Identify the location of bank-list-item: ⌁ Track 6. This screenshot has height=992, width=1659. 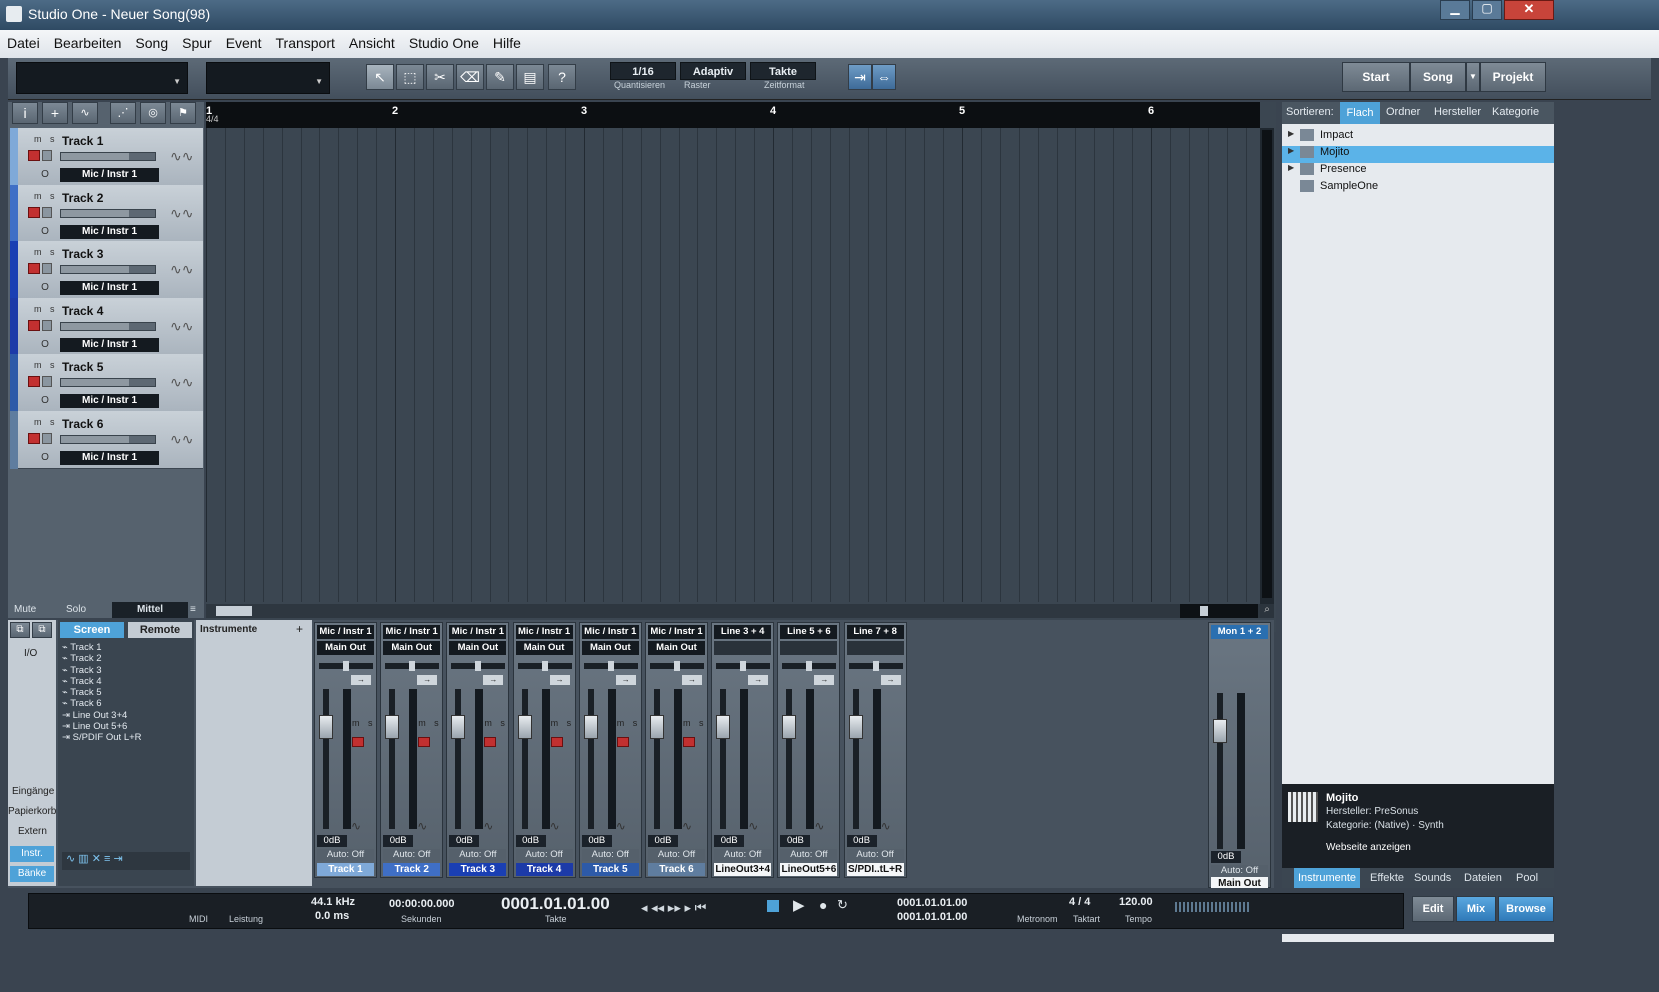
(126, 703).